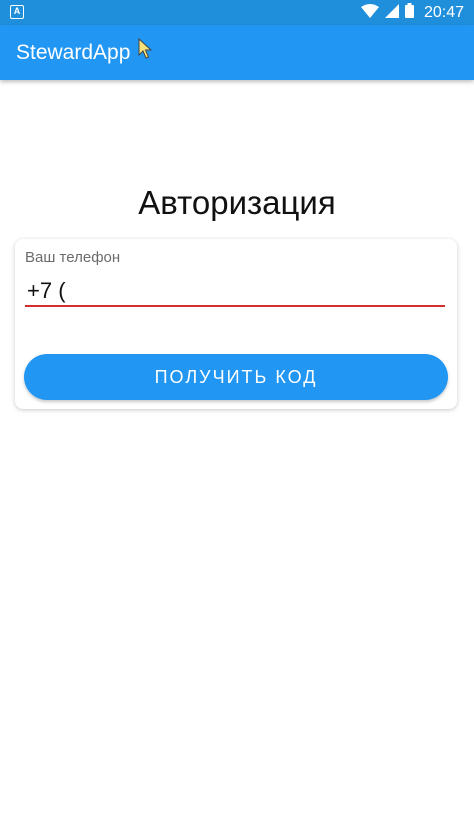 The image size is (474, 840). I want to click on status-icons: 20:47, so click(412, 13).